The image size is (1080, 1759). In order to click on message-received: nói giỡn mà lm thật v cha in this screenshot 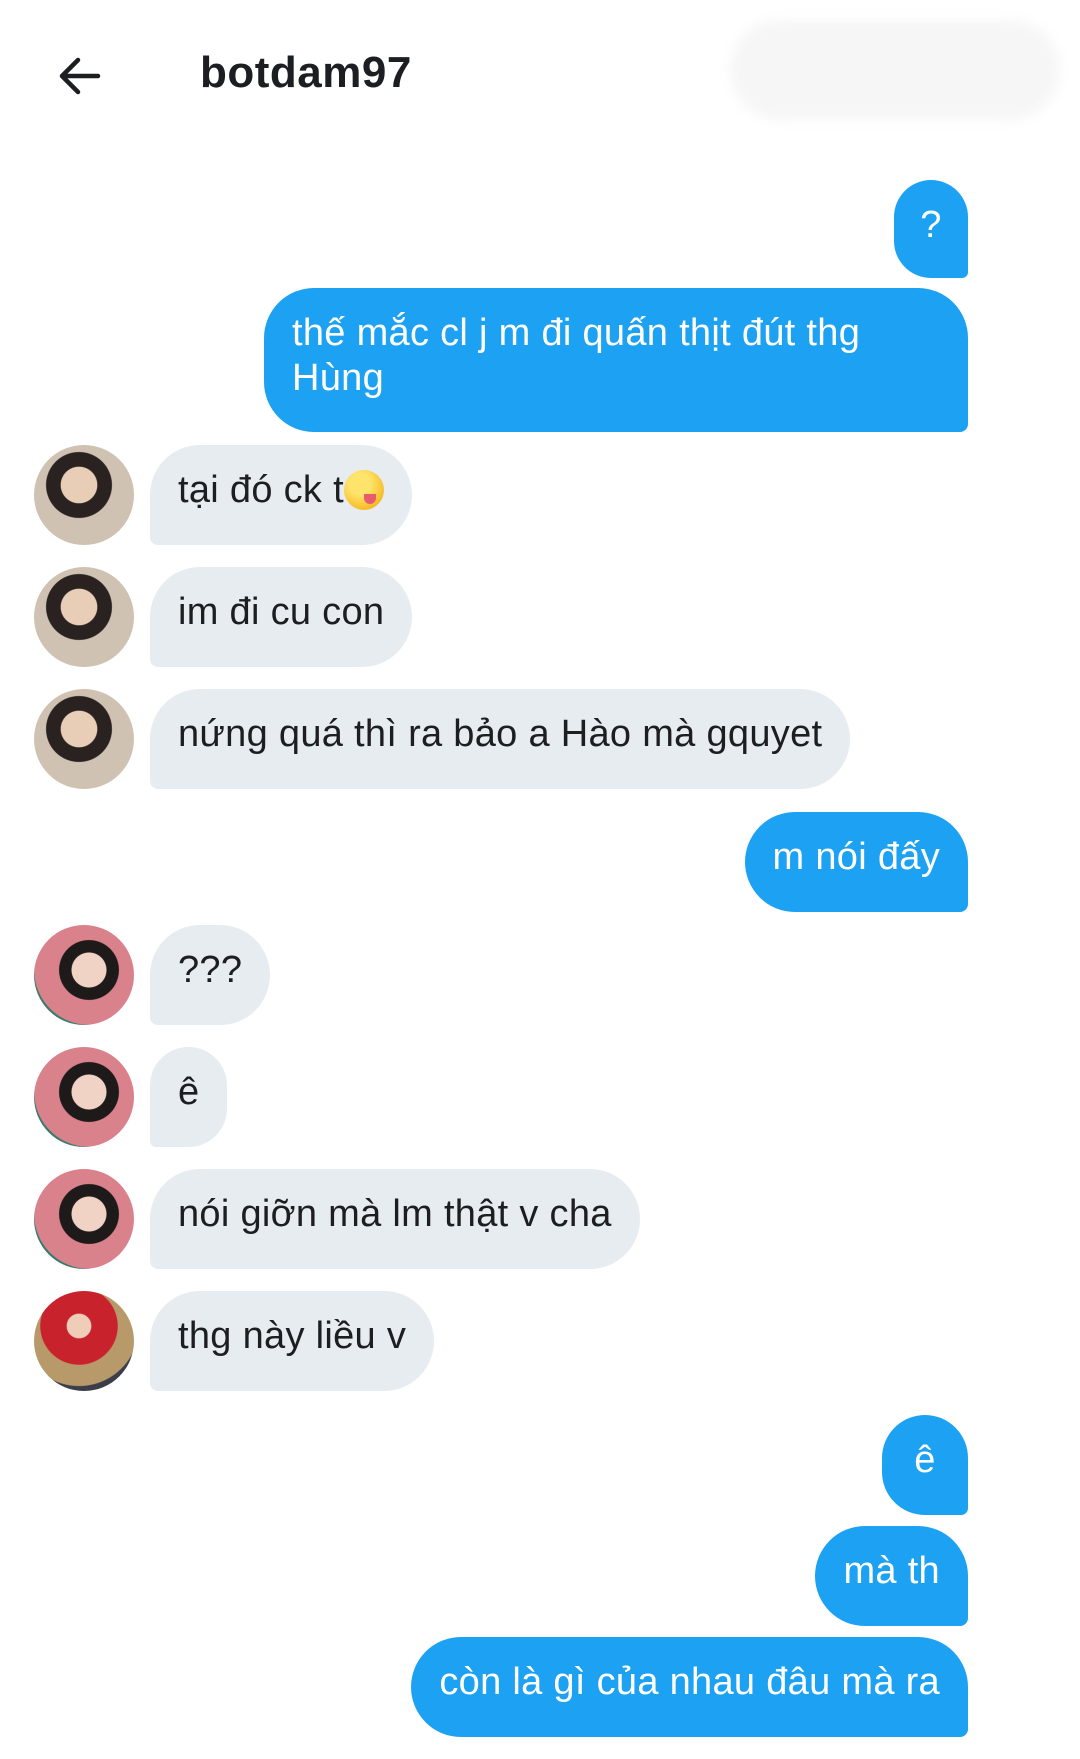, I will do `click(395, 1219)`.